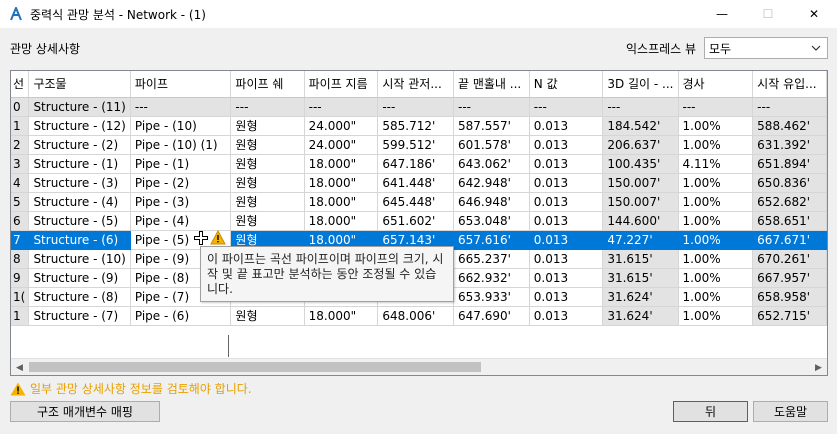 Image resolution: width=837 pixels, height=434 pixels. Describe the element at coordinates (181, 221) in the screenshot. I see `table-cell: Pipe - (4)` at that location.